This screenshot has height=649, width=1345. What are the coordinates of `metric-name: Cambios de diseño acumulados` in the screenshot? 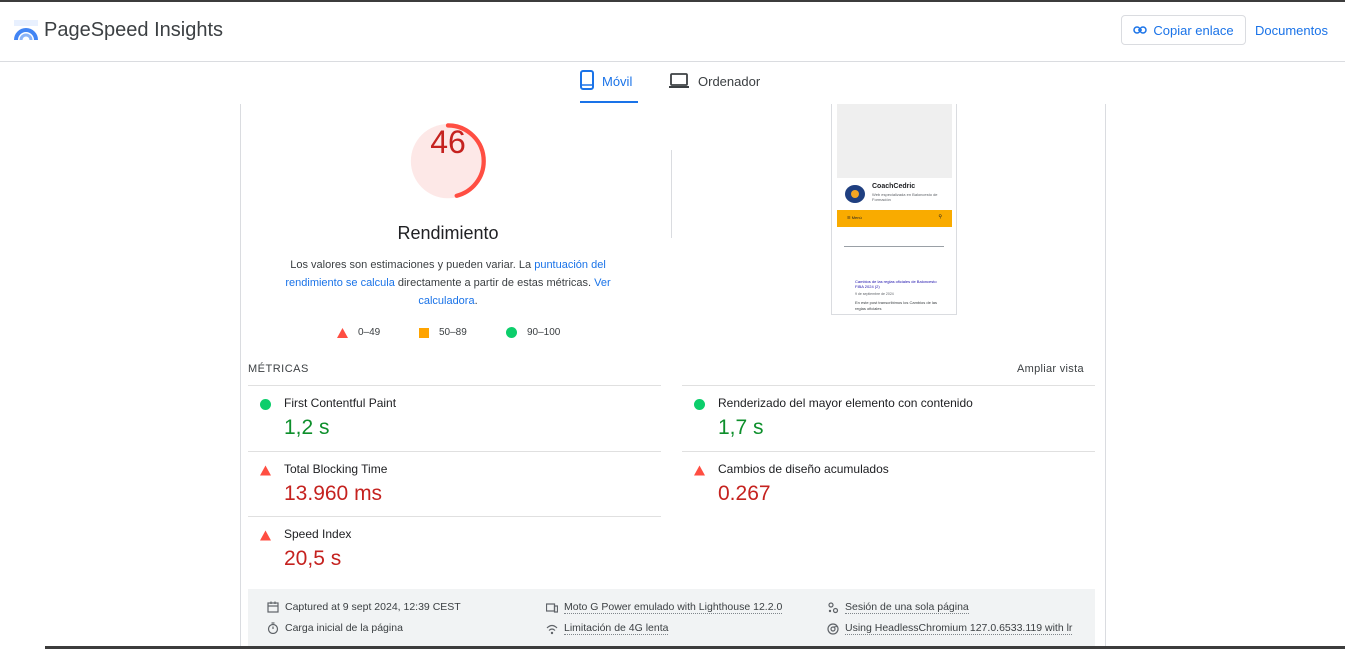 It's located at (803, 469).